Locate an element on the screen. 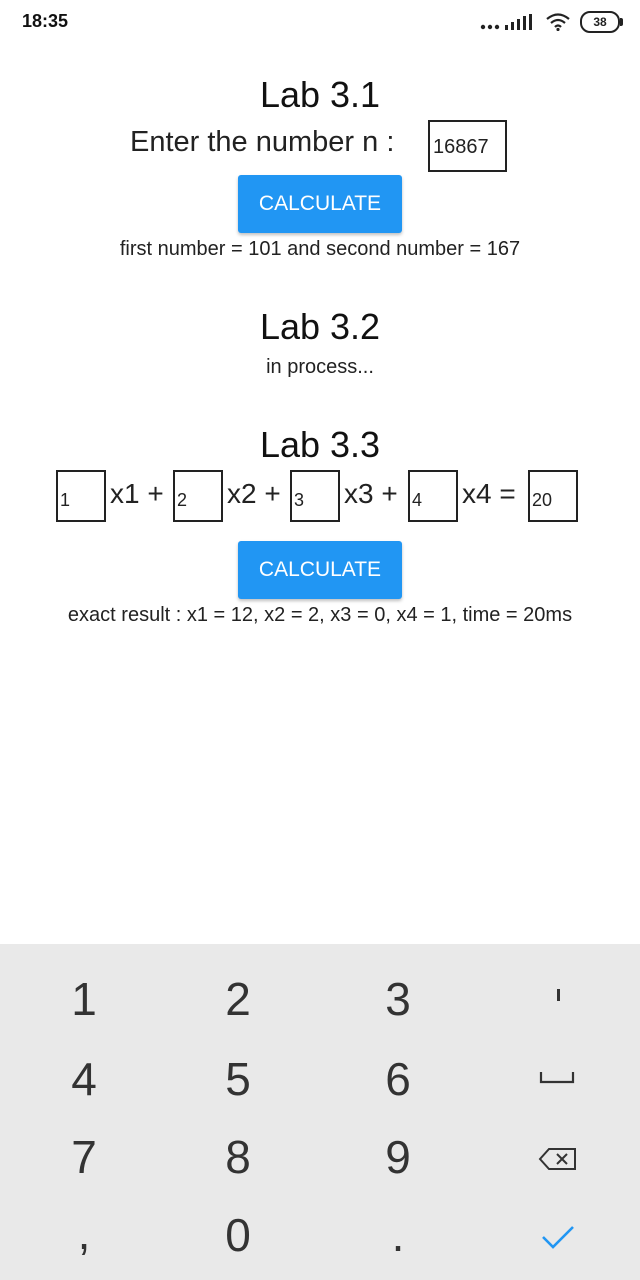 The height and width of the screenshot is (1280, 640). key-8: 8 is located at coordinates (238, 1157).